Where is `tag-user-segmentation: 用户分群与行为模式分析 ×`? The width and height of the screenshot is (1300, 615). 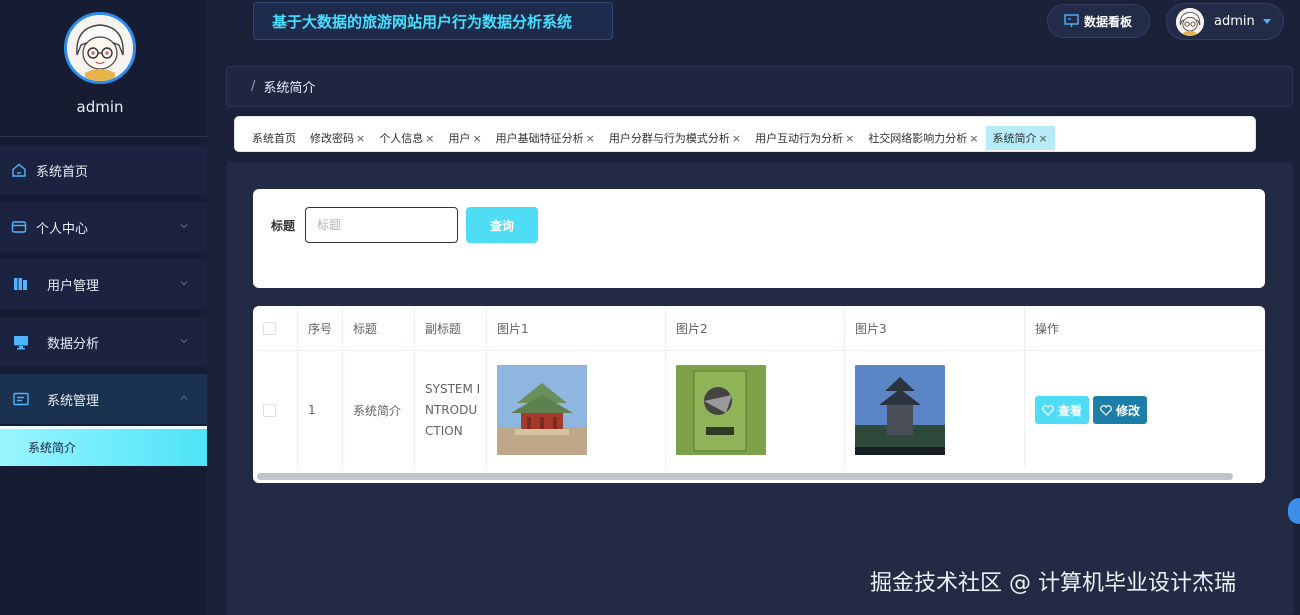 tag-user-segmentation: 用户分群与行为模式分析 × is located at coordinates (675, 138).